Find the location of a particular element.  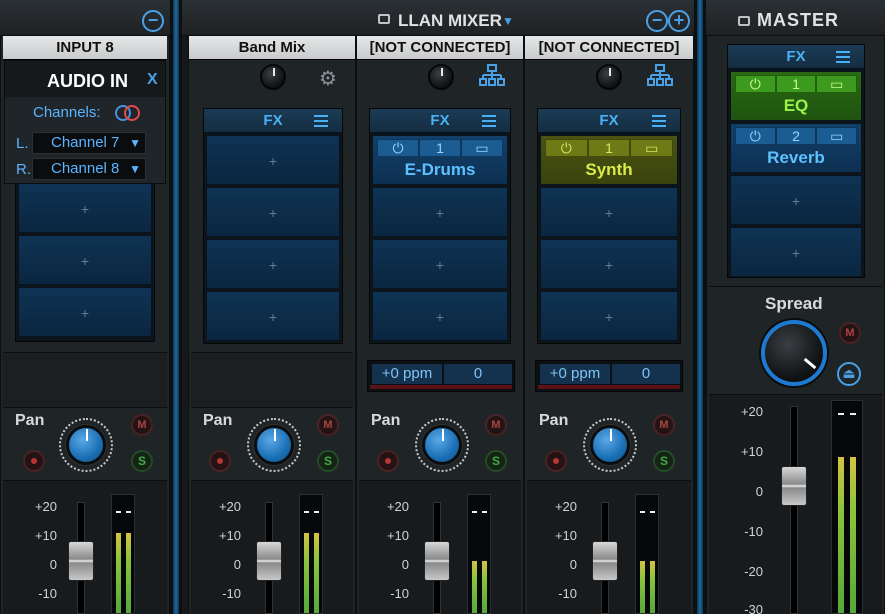

plugin-slot-reverb: ⏻ 2 ▭ Reverb is located at coordinates (796, 148).